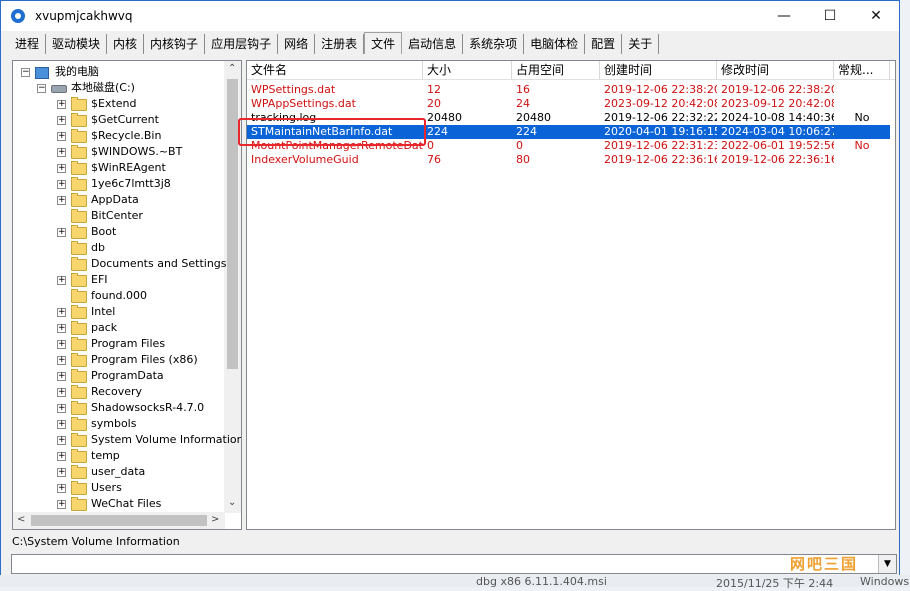  What do you see at coordinates (242, 44) in the screenshot?
I see `tab-4: 应用层钩子` at bounding box center [242, 44].